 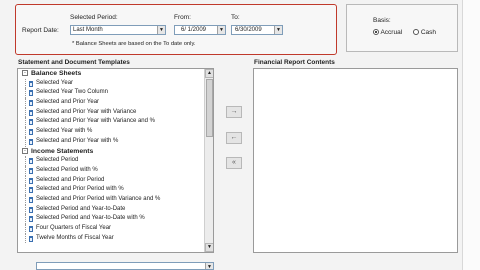 I want to click on selected-period-value: Last Month, so click(x=88, y=30).